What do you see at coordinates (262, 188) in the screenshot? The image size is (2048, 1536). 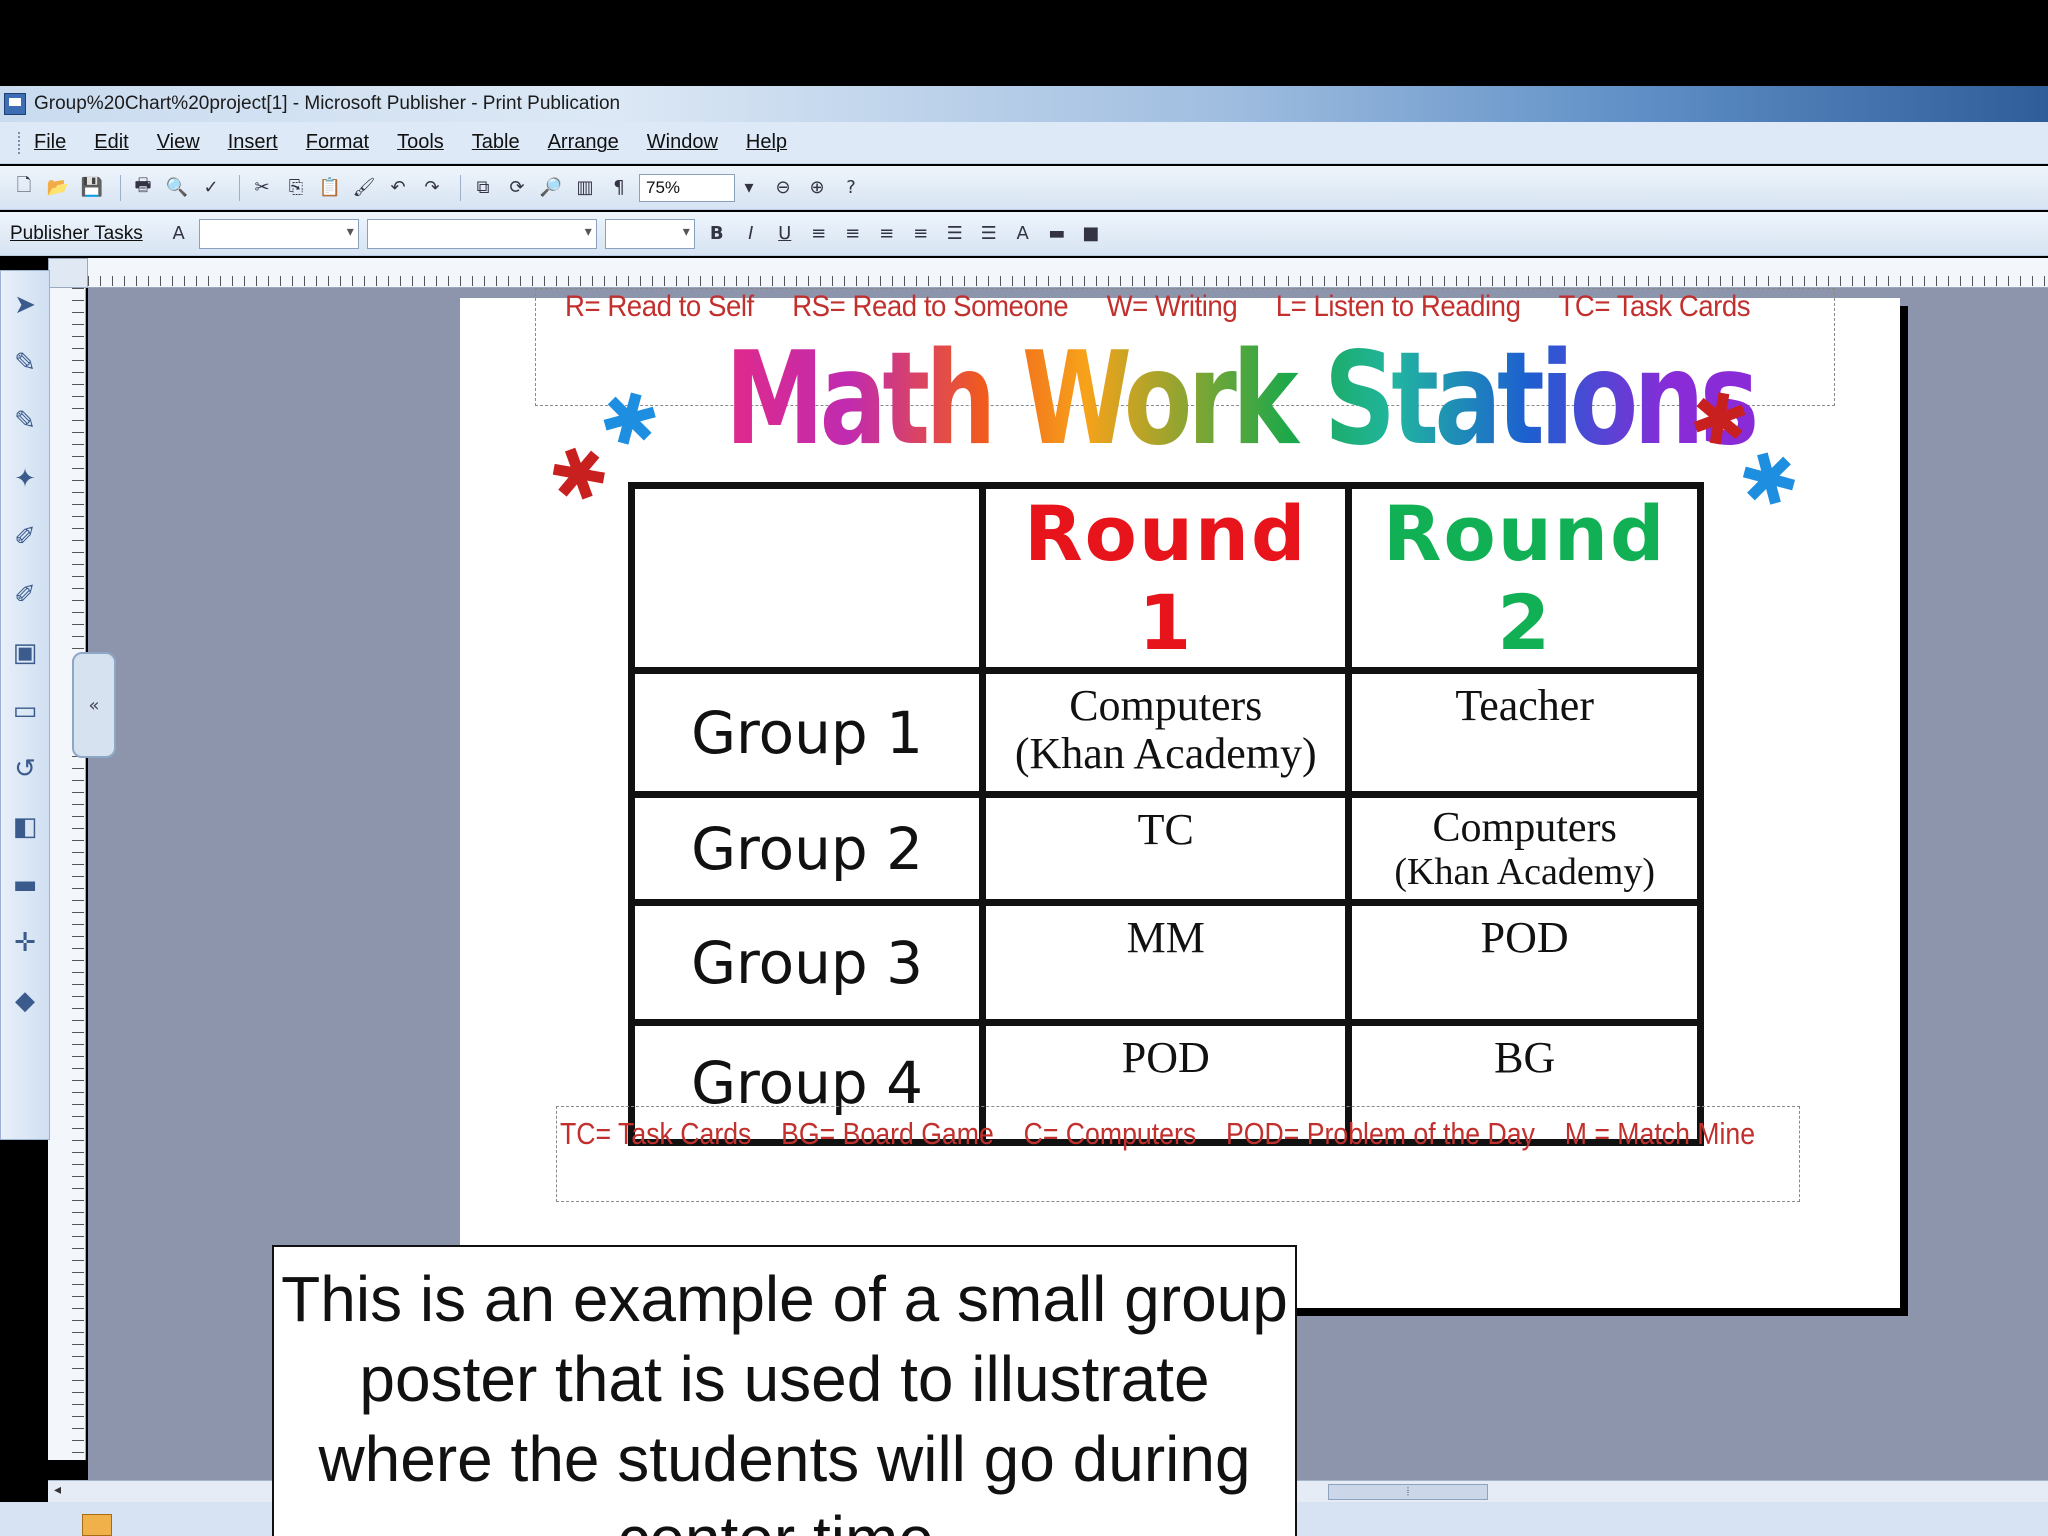 I see `cut-icon: ✂` at bounding box center [262, 188].